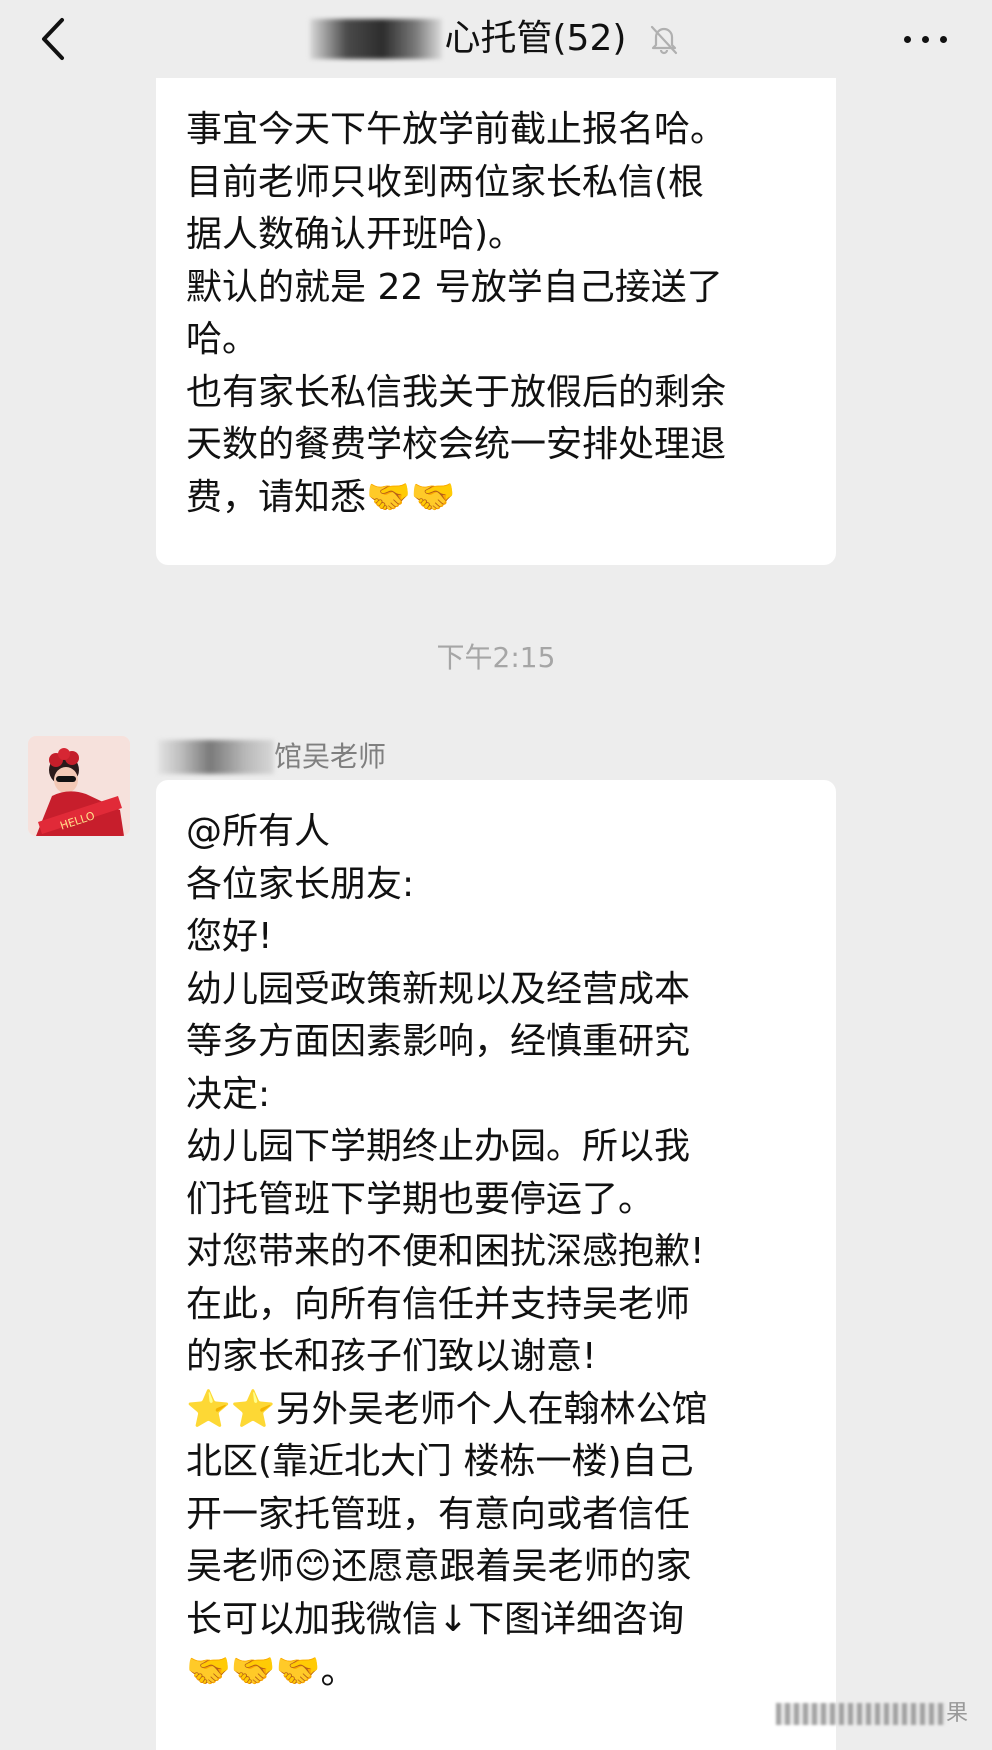 This screenshot has width=992, height=1750. I want to click on sender-name: 馆吴老师, so click(272, 757).